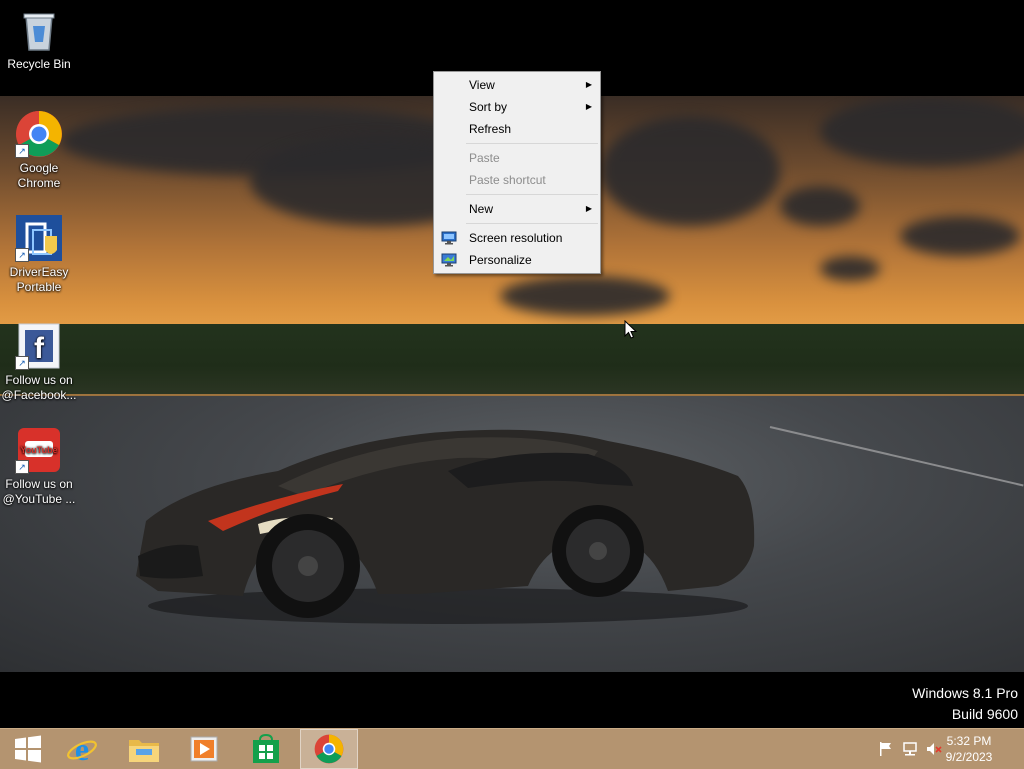 This screenshot has height=769, width=1024. I want to click on desktop-icon-drivereasy: ↗ DriverEasy Portable, so click(39, 254).